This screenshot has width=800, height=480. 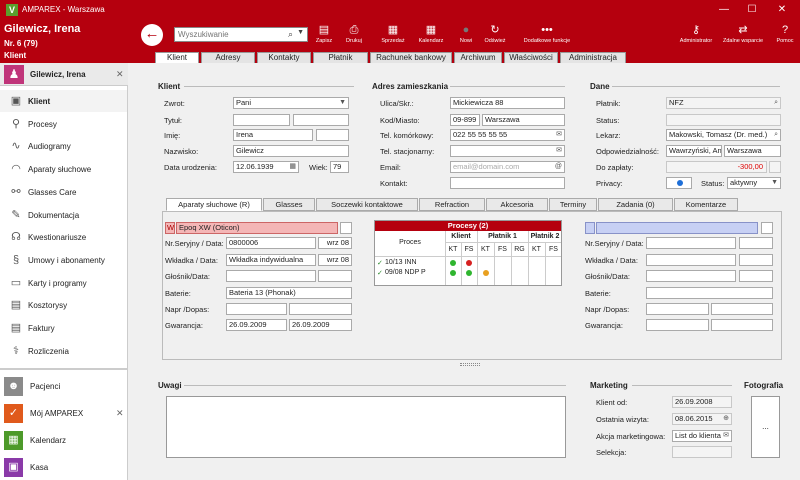 What do you see at coordinates (691, 276) in the screenshot?
I see `speaker-right-field` at bounding box center [691, 276].